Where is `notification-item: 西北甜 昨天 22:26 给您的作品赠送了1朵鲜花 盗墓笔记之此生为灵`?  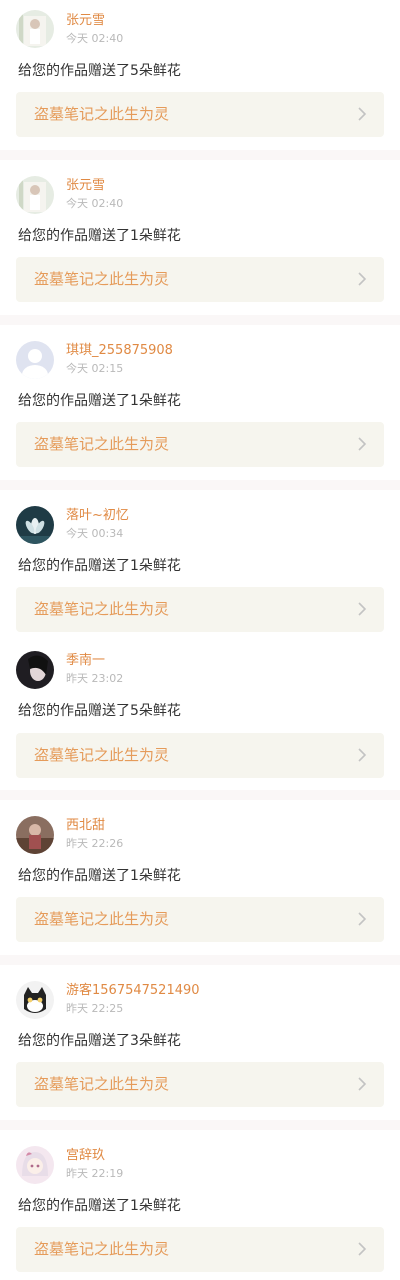 notification-item: 西北甜 昨天 22:26 给您的作品赠送了1朵鲜花 盗墓笔记之此生为灵 is located at coordinates (200, 877).